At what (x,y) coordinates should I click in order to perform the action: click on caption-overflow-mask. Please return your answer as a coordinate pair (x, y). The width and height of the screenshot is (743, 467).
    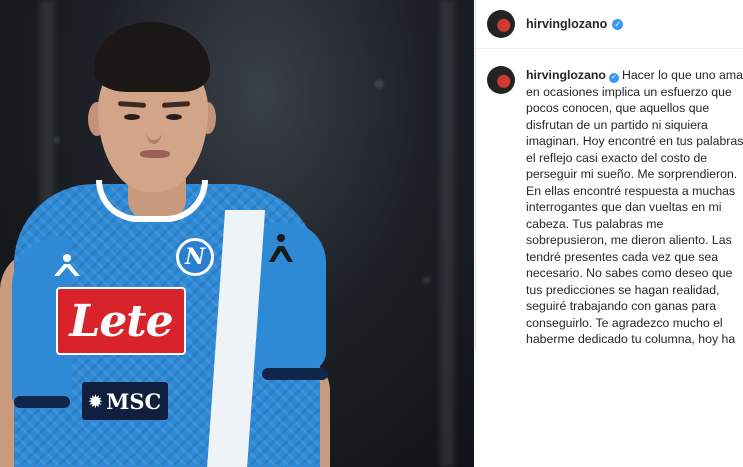
    Looking at the image, I should click on (609, 408).